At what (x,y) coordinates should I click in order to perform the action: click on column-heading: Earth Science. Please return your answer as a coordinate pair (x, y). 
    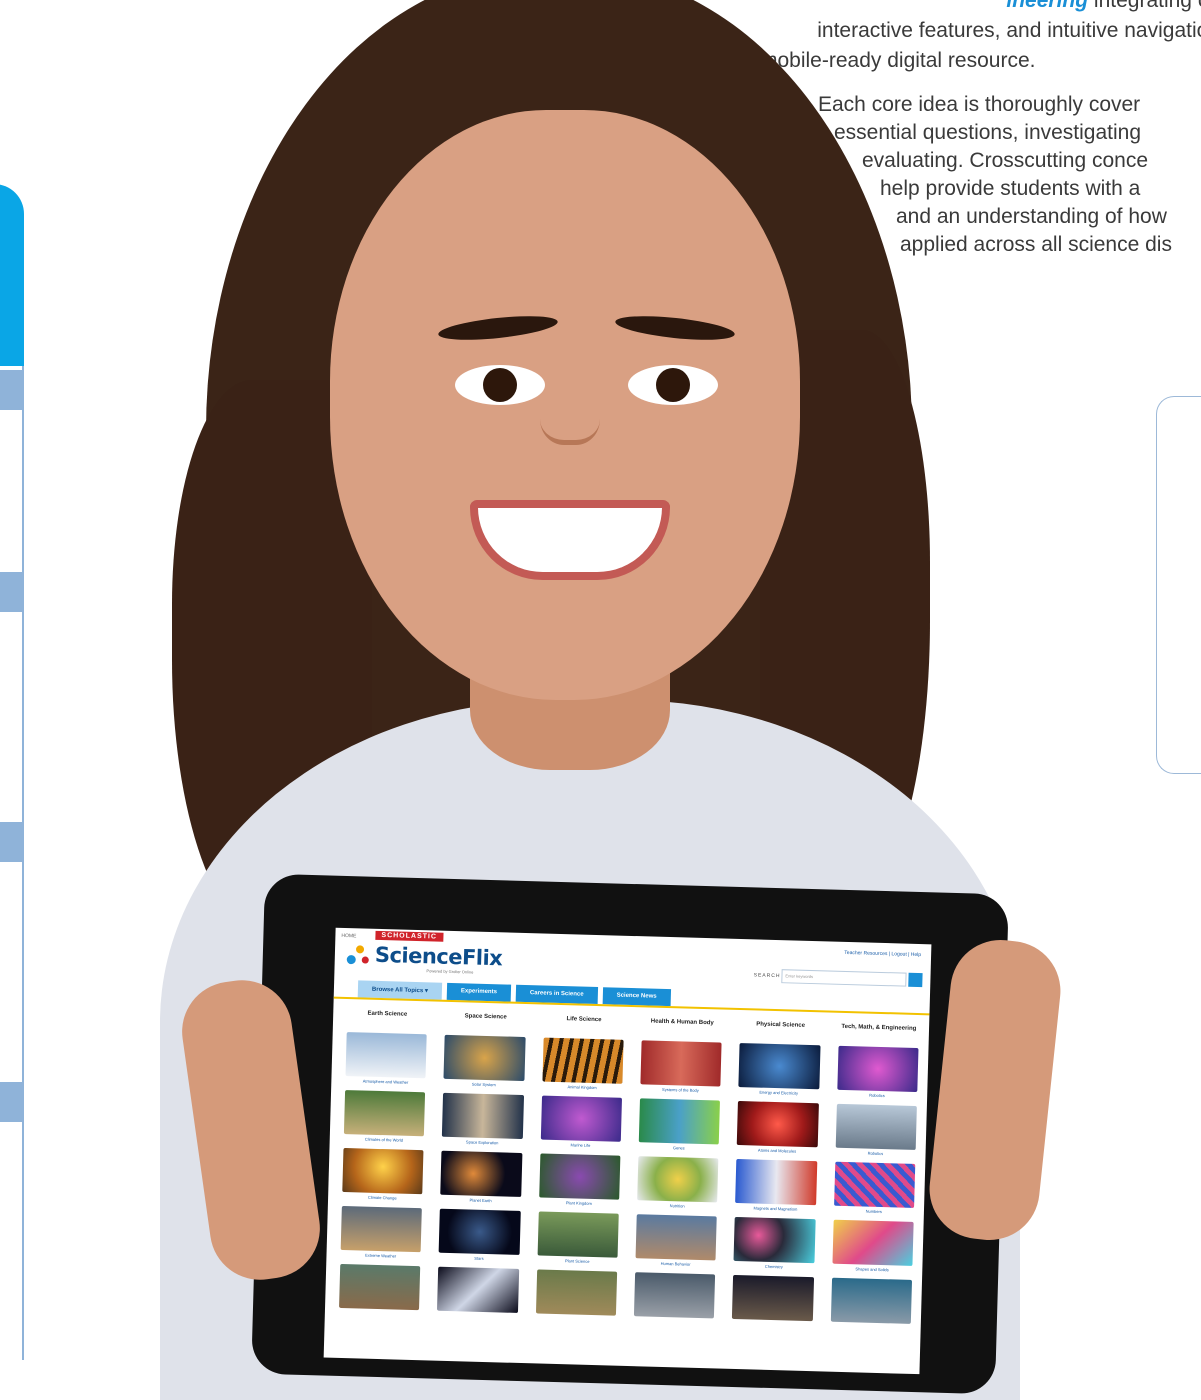
    Looking at the image, I should click on (387, 1014).